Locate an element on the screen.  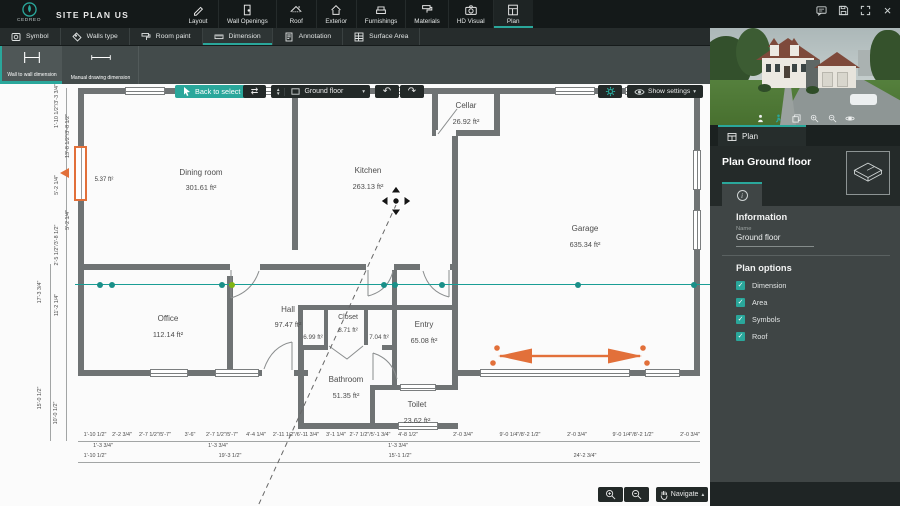
orbit-icon is located at coordinates (850, 118).